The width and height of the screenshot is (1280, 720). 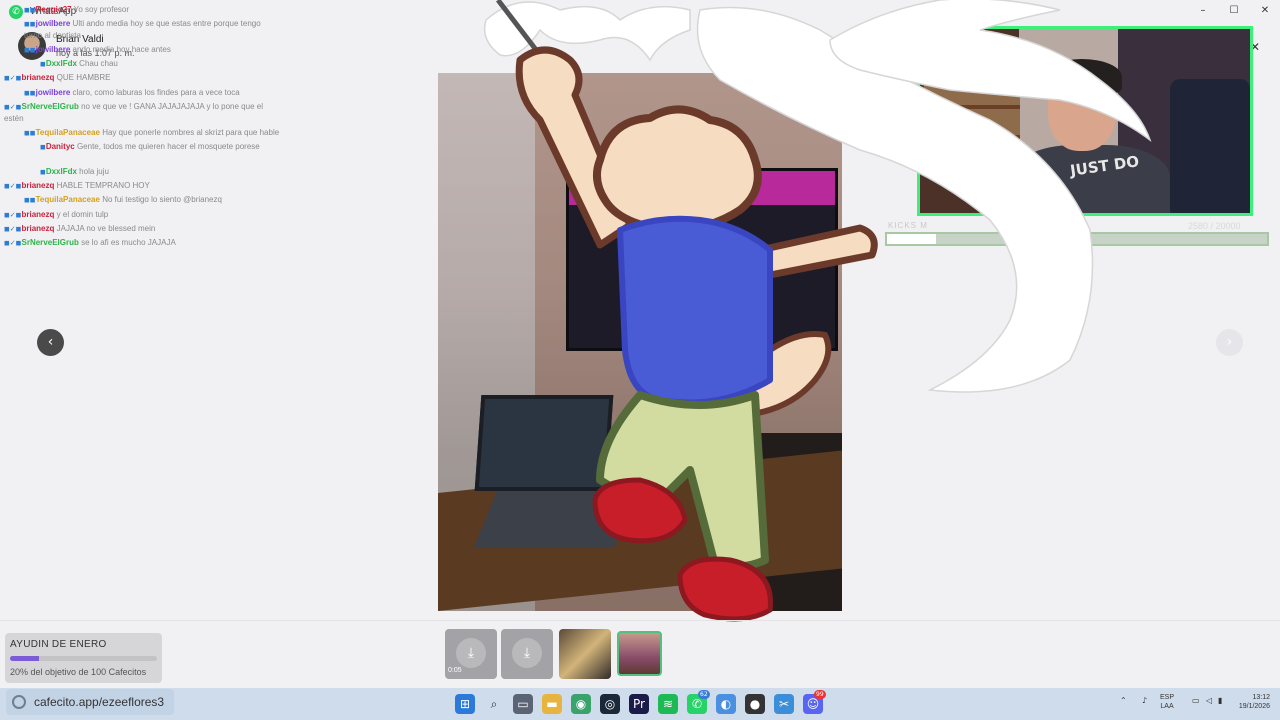 What do you see at coordinates (820, 694) in the screenshot?
I see `notification-badge: 99` at bounding box center [820, 694].